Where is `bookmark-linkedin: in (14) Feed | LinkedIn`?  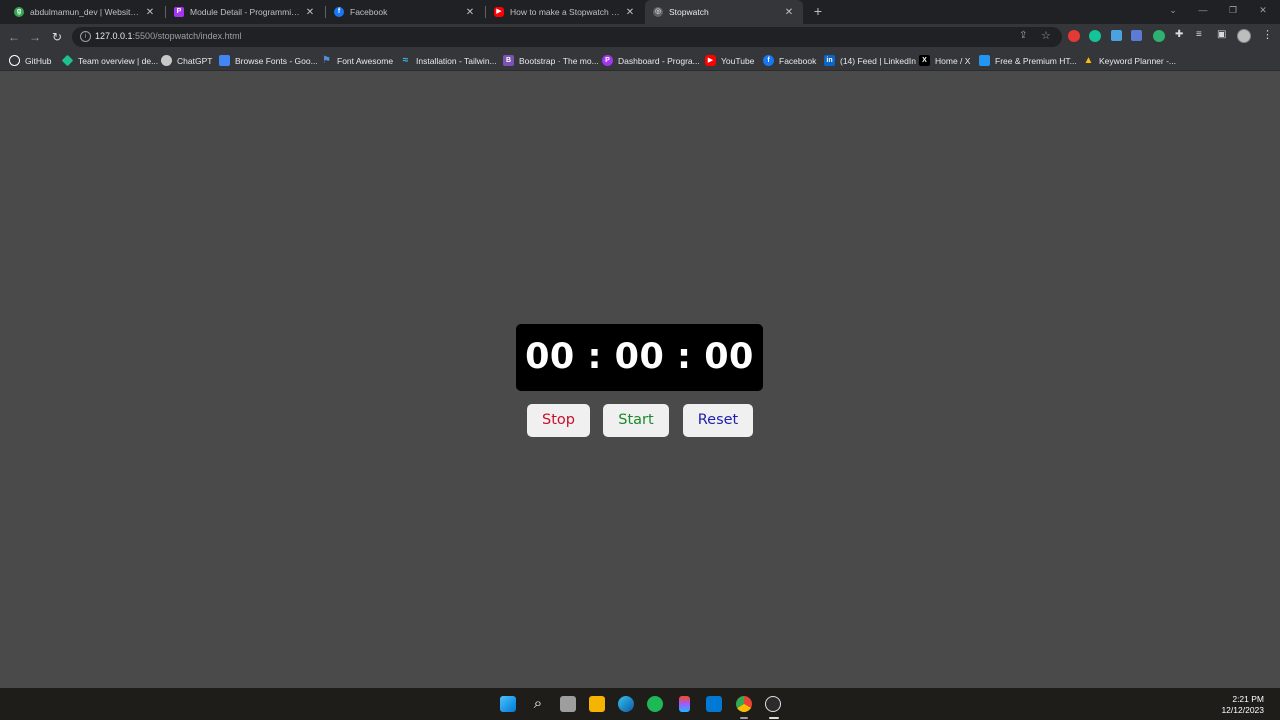 bookmark-linkedin: in (14) Feed | LinkedIn is located at coordinates (870, 60).